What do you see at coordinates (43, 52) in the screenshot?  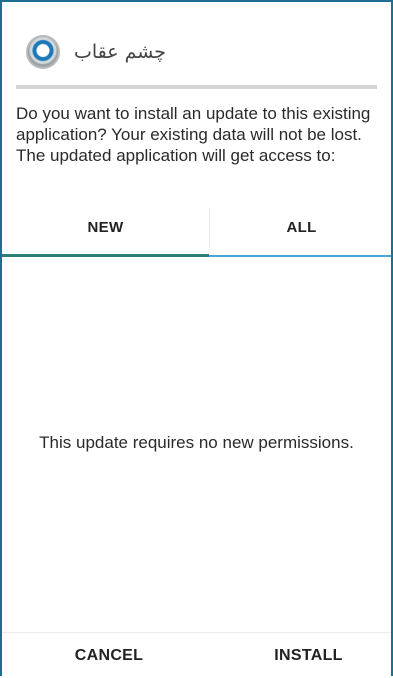 I see `eagle-logo-icon` at bounding box center [43, 52].